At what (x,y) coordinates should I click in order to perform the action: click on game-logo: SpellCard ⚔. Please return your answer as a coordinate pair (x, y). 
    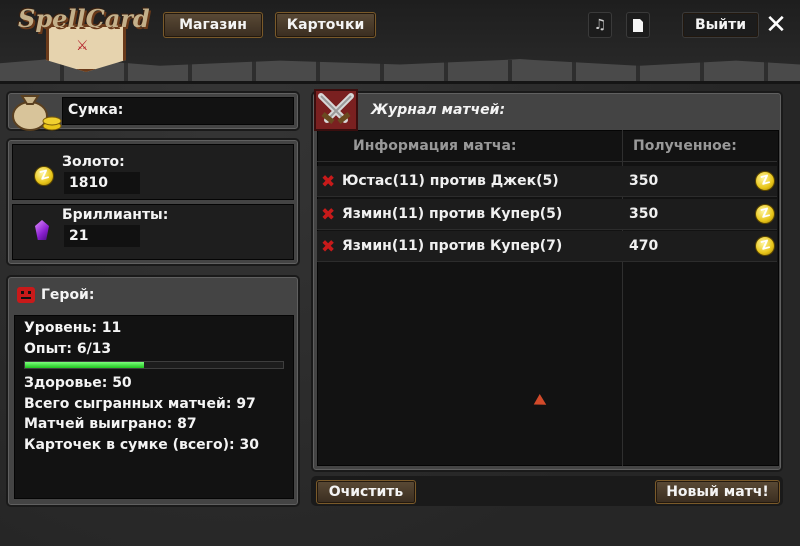
    Looking at the image, I should click on (85, 38).